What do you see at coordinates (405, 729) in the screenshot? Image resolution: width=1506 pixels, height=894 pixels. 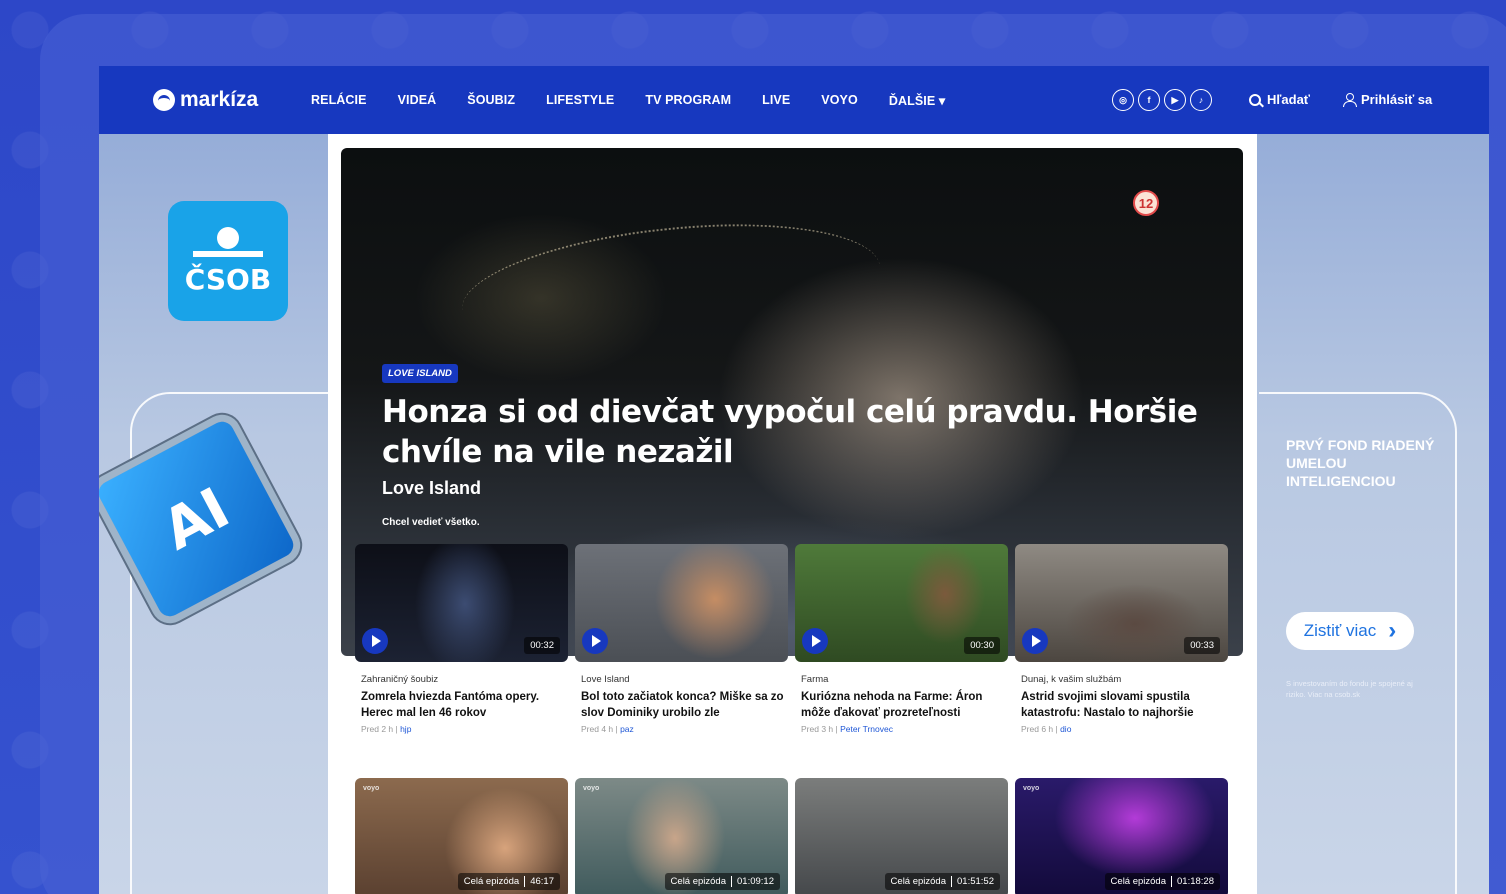 I see `card-author: hjp` at bounding box center [405, 729].